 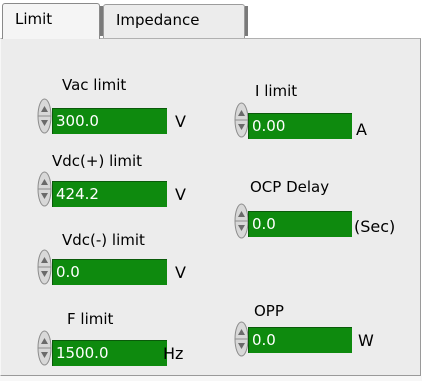 I want to click on ocp-delay-input: 0.0, so click(x=300, y=224).